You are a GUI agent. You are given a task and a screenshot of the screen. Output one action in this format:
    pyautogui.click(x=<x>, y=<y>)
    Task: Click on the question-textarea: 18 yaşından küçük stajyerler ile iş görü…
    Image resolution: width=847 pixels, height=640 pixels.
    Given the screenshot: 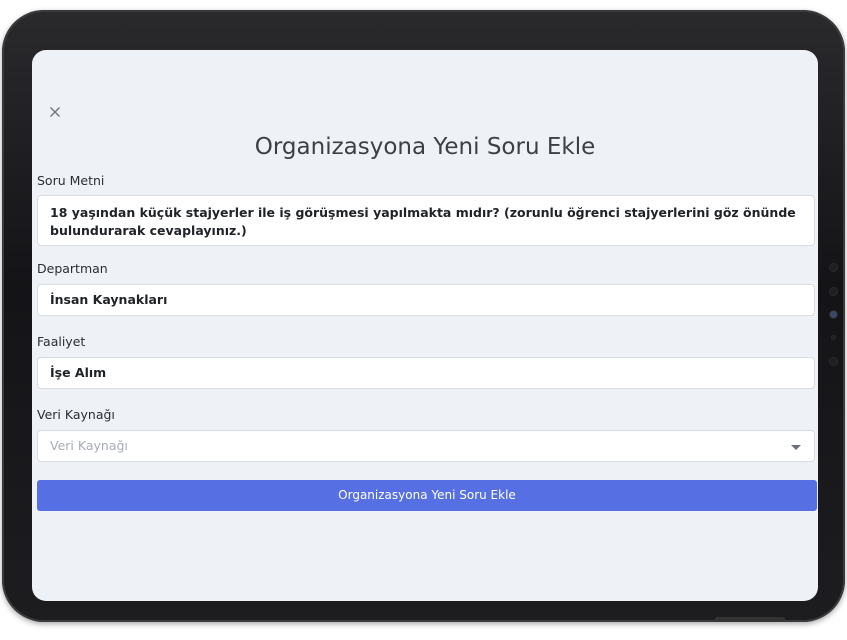 What is the action you would take?
    pyautogui.click(x=426, y=220)
    